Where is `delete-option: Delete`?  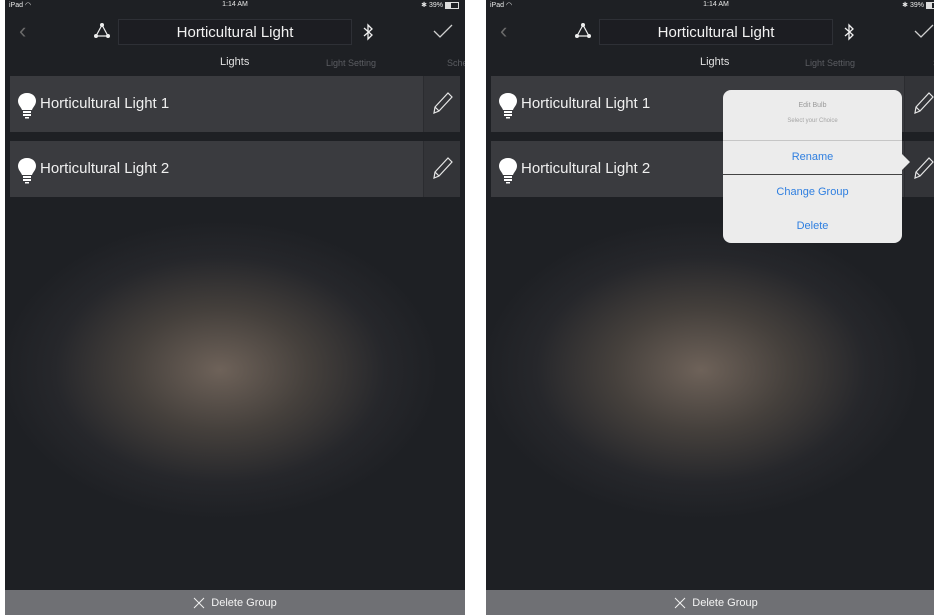
delete-option: Delete is located at coordinates (812, 226).